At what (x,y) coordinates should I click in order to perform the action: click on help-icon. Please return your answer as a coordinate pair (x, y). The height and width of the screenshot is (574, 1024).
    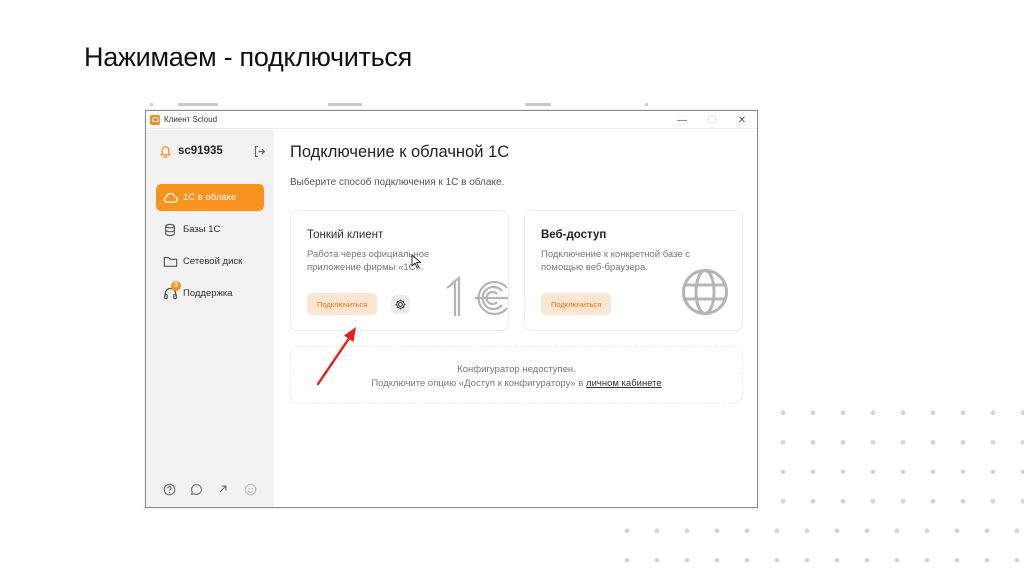
    Looking at the image, I should click on (169, 489).